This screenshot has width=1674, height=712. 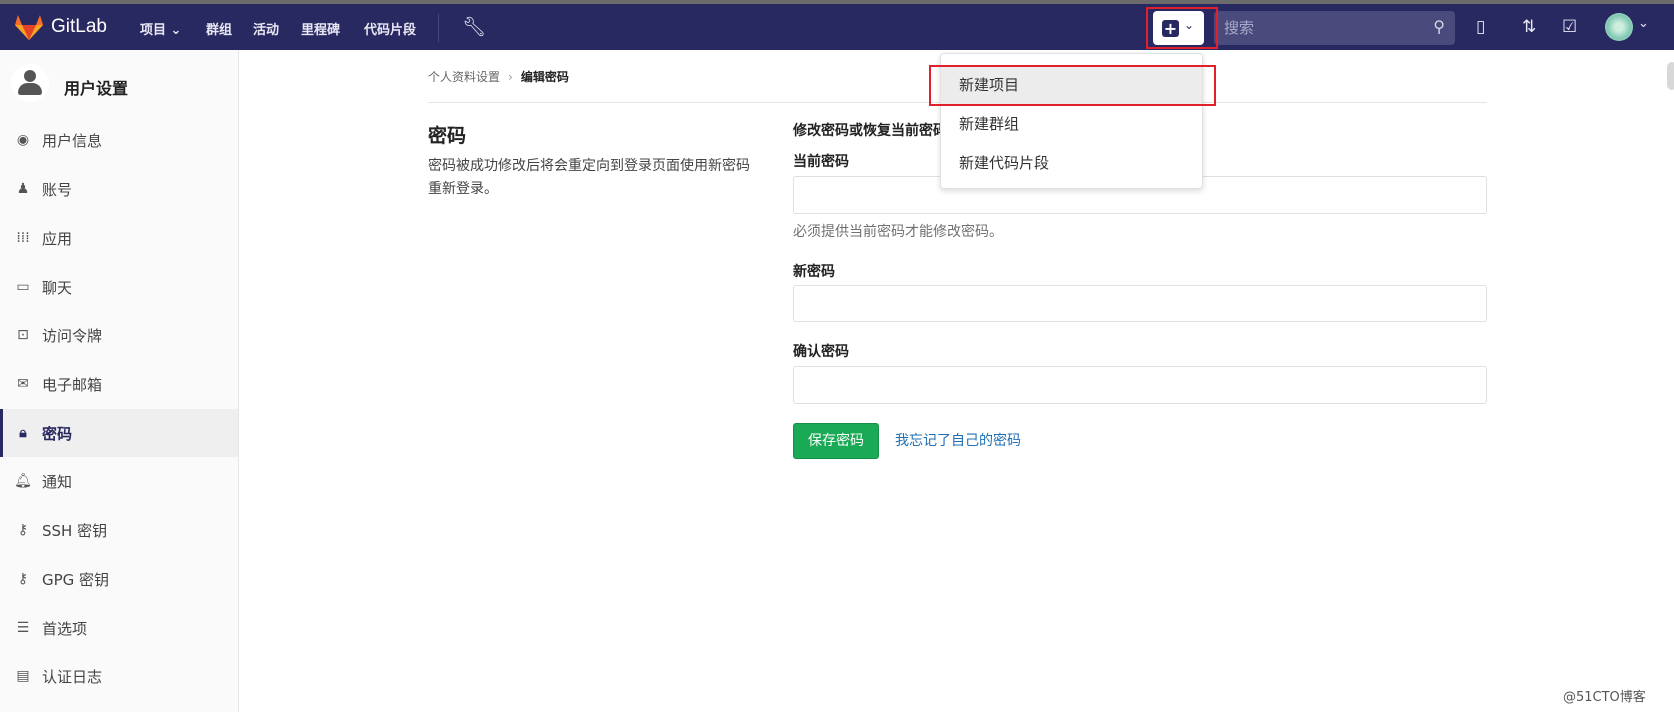 I want to click on sidebar-item-emails: ✉ 电子邮箱, so click(x=119, y=384).